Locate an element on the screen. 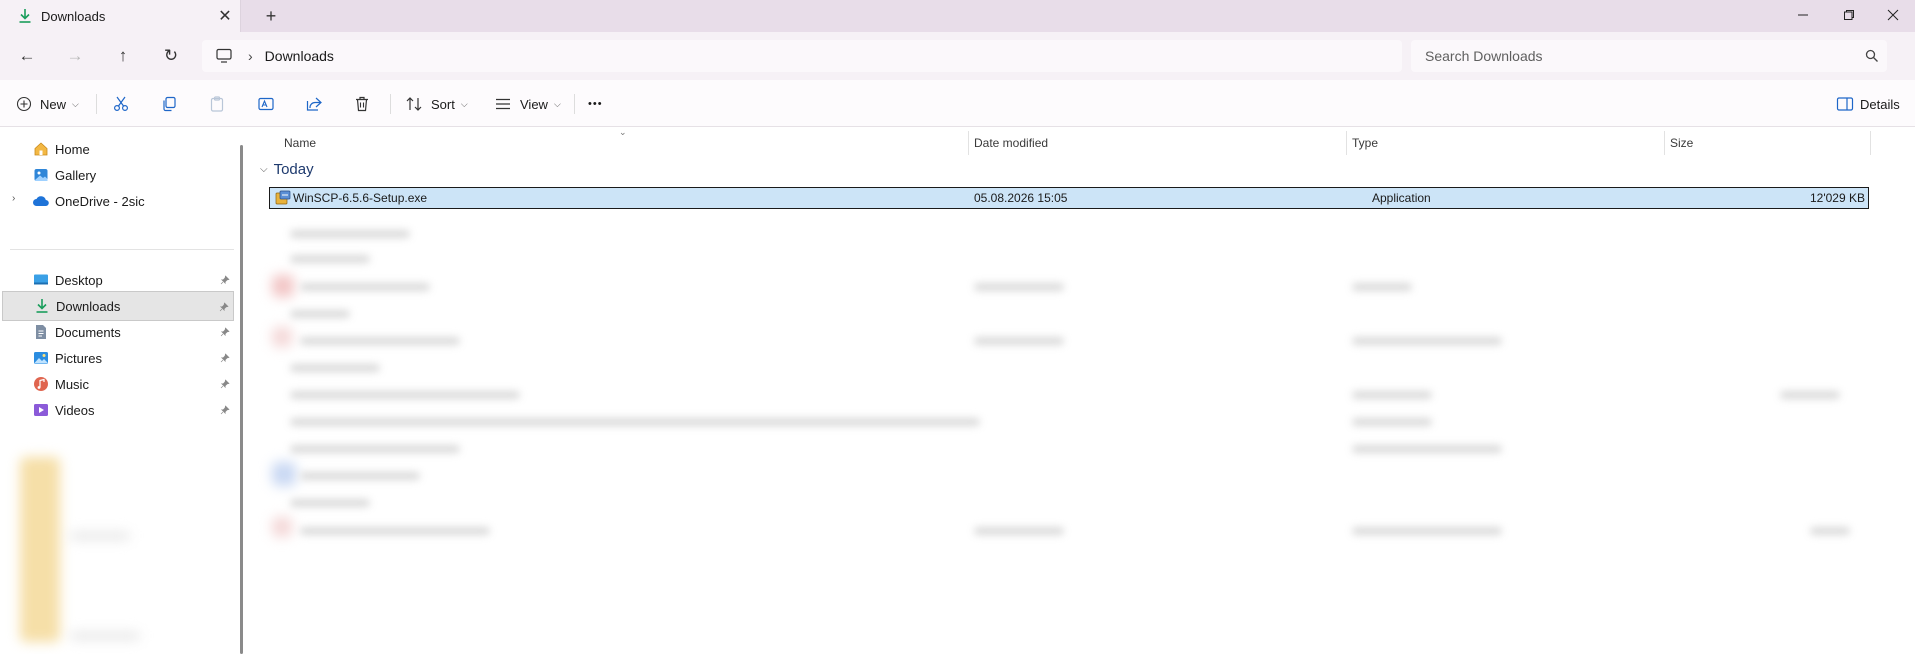  column-header-name: Name is located at coordinates (300, 143).